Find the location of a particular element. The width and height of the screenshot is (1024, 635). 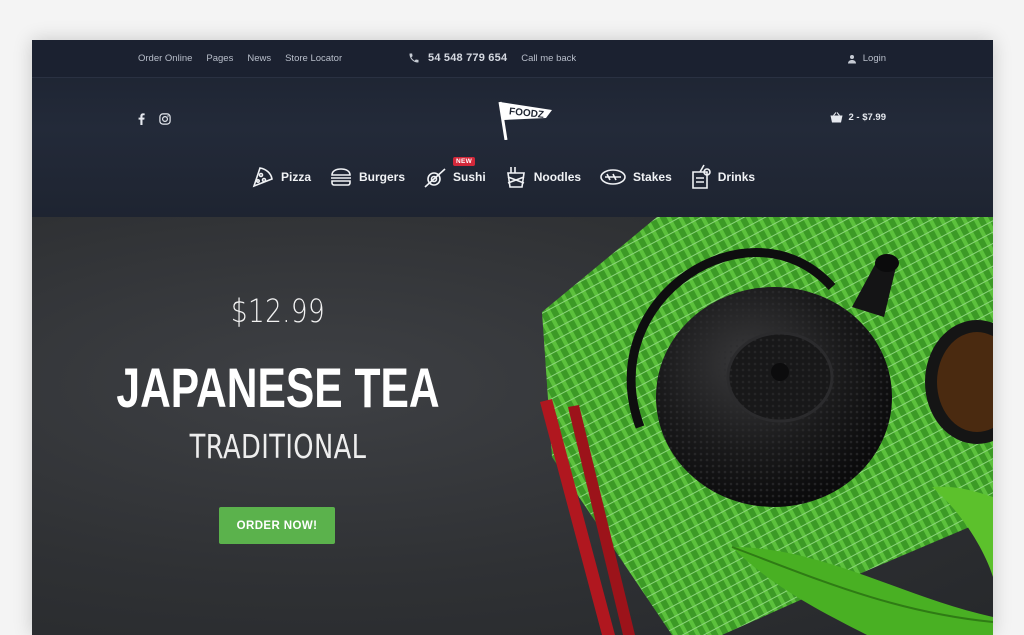

category-stakes: Stakes is located at coordinates (635, 177).